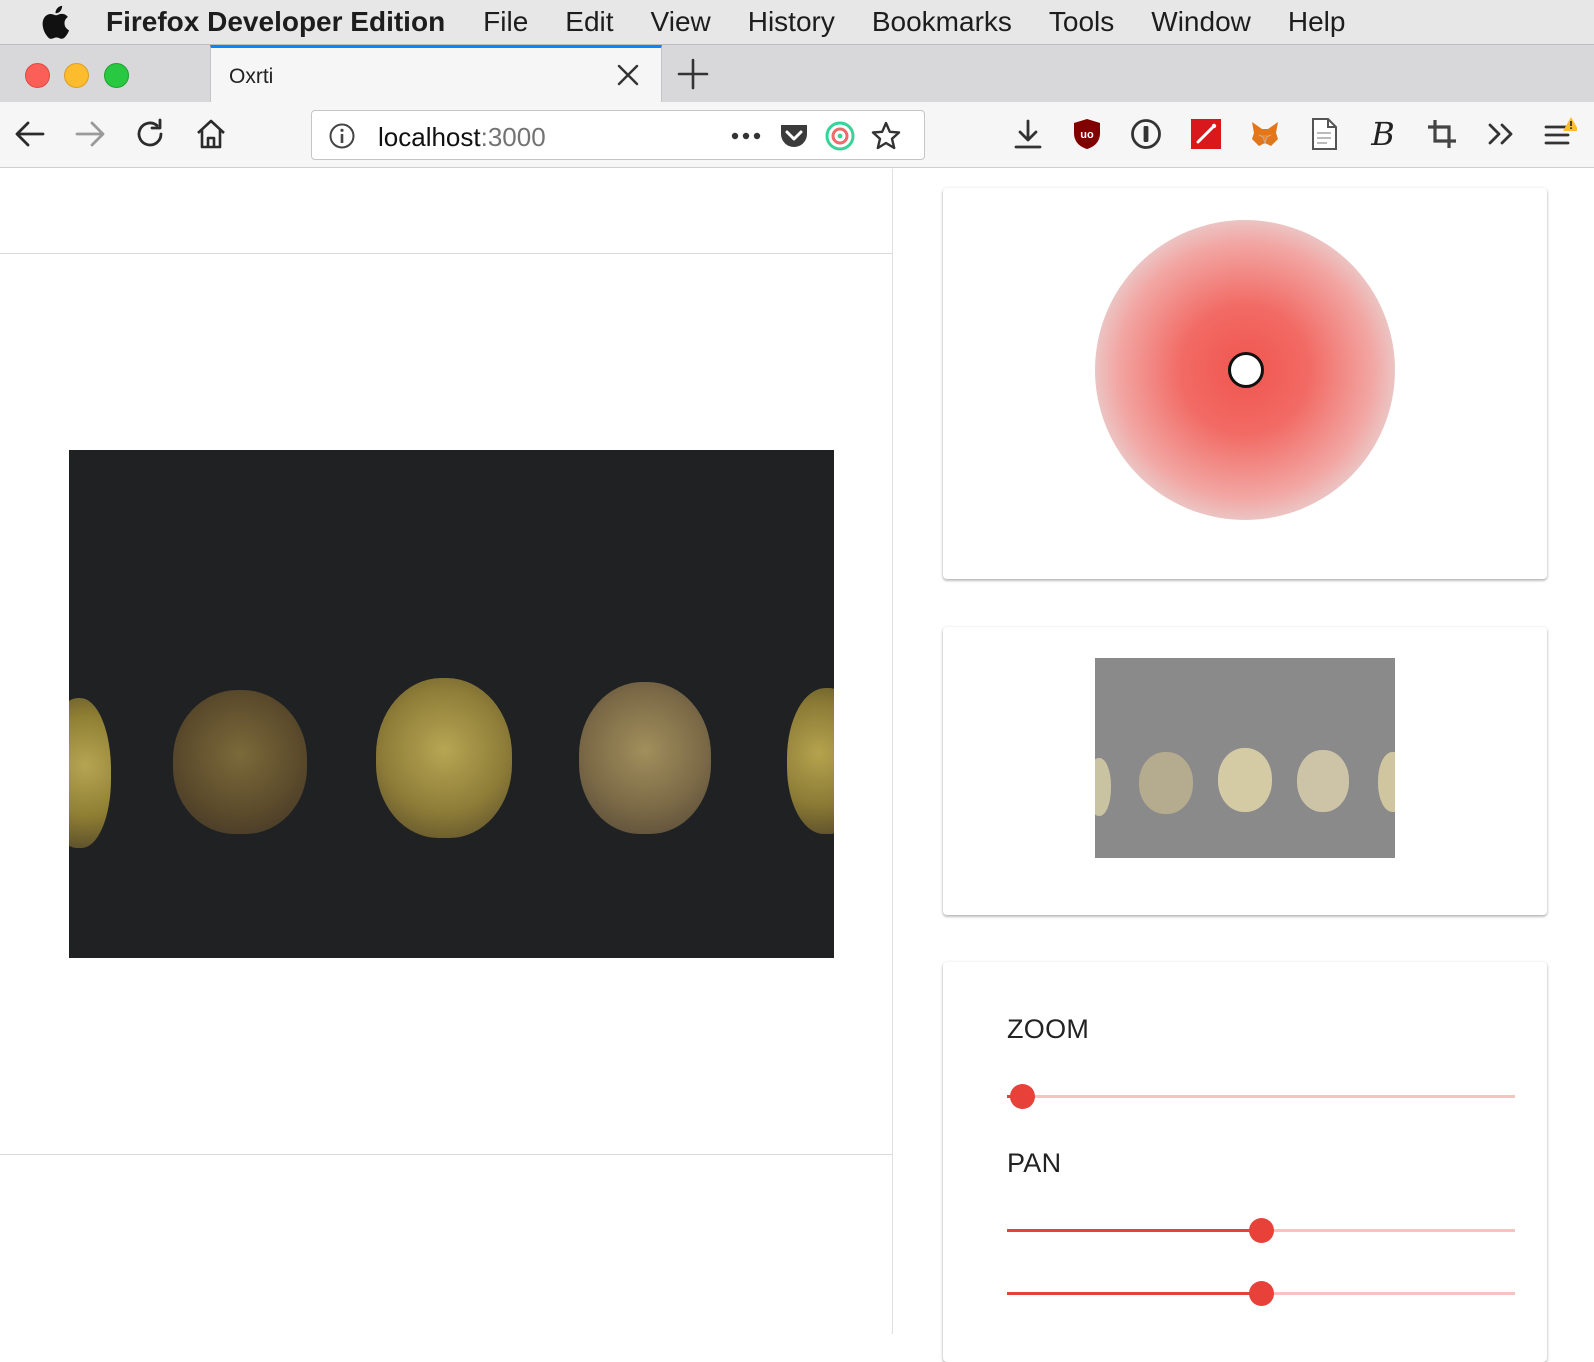  I want to click on menu-window: Window, so click(1201, 22).